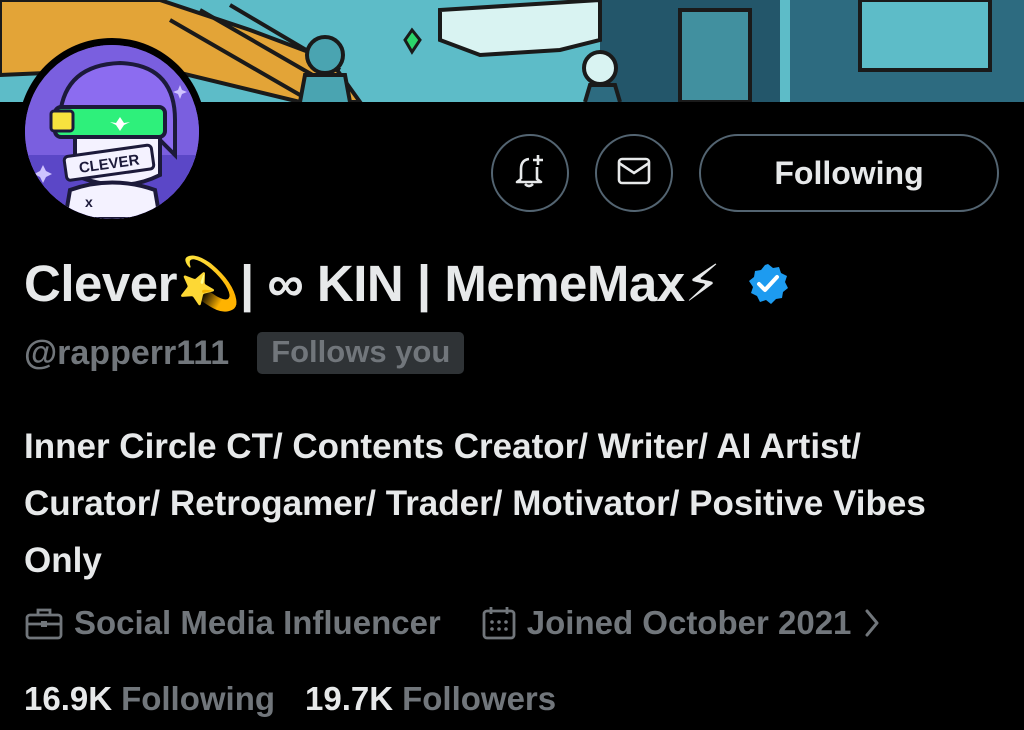 Image resolution: width=1024 pixels, height=730 pixels. Describe the element at coordinates (499, 623) in the screenshot. I see `calendar-icon` at that location.